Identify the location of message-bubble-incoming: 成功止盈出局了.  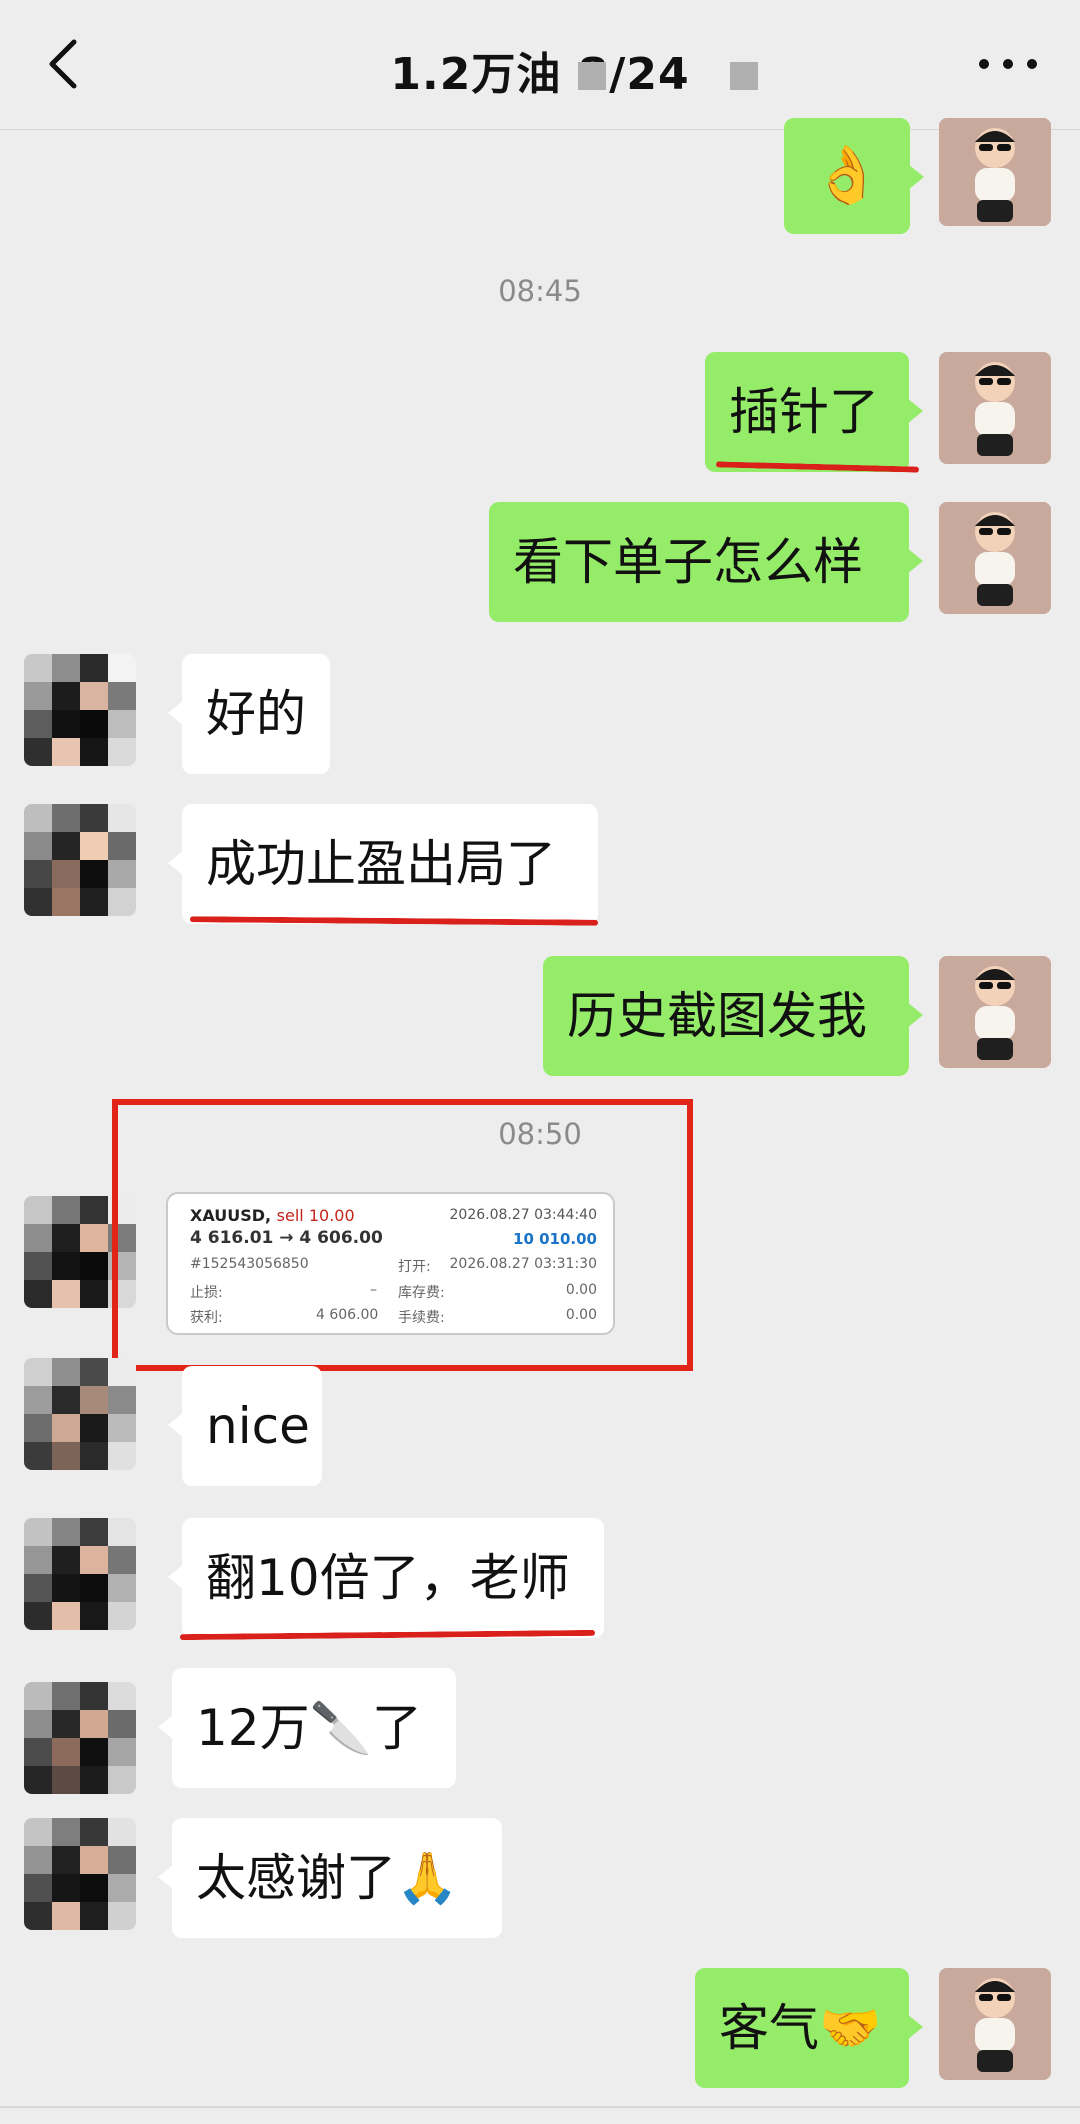
(383, 864).